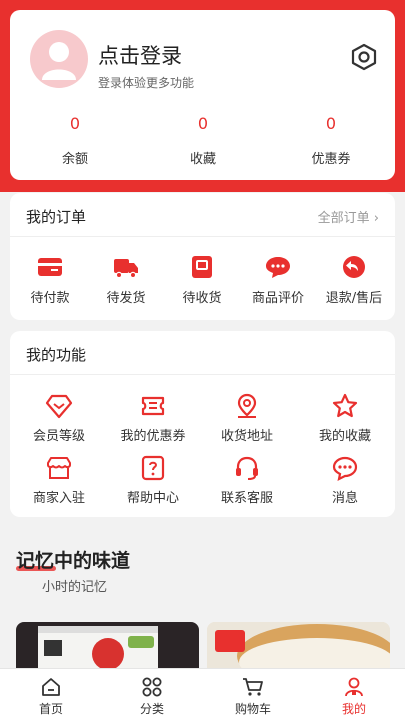 The image size is (405, 720). I want to click on func-item-label: 收货地址, so click(246, 436).